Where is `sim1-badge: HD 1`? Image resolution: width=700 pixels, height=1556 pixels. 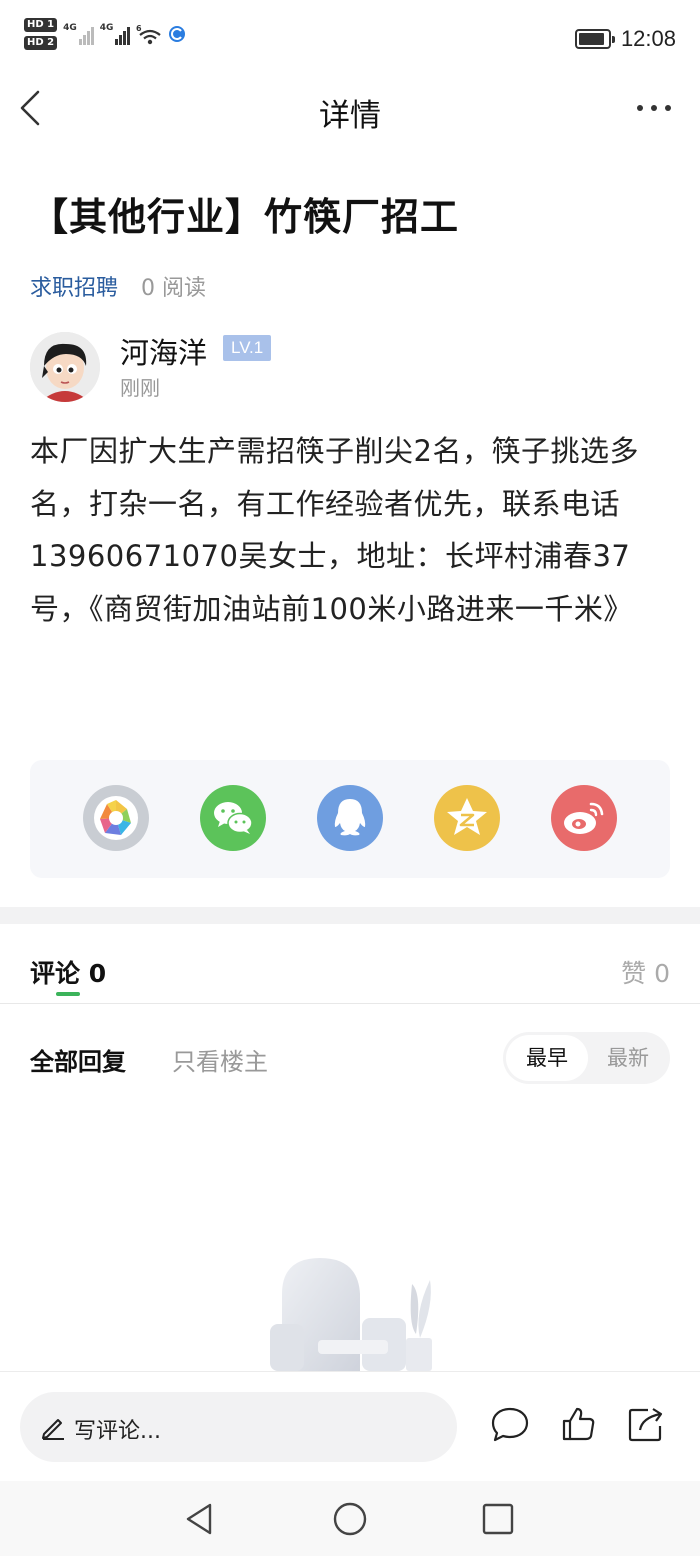 sim1-badge: HD 1 is located at coordinates (41, 25).